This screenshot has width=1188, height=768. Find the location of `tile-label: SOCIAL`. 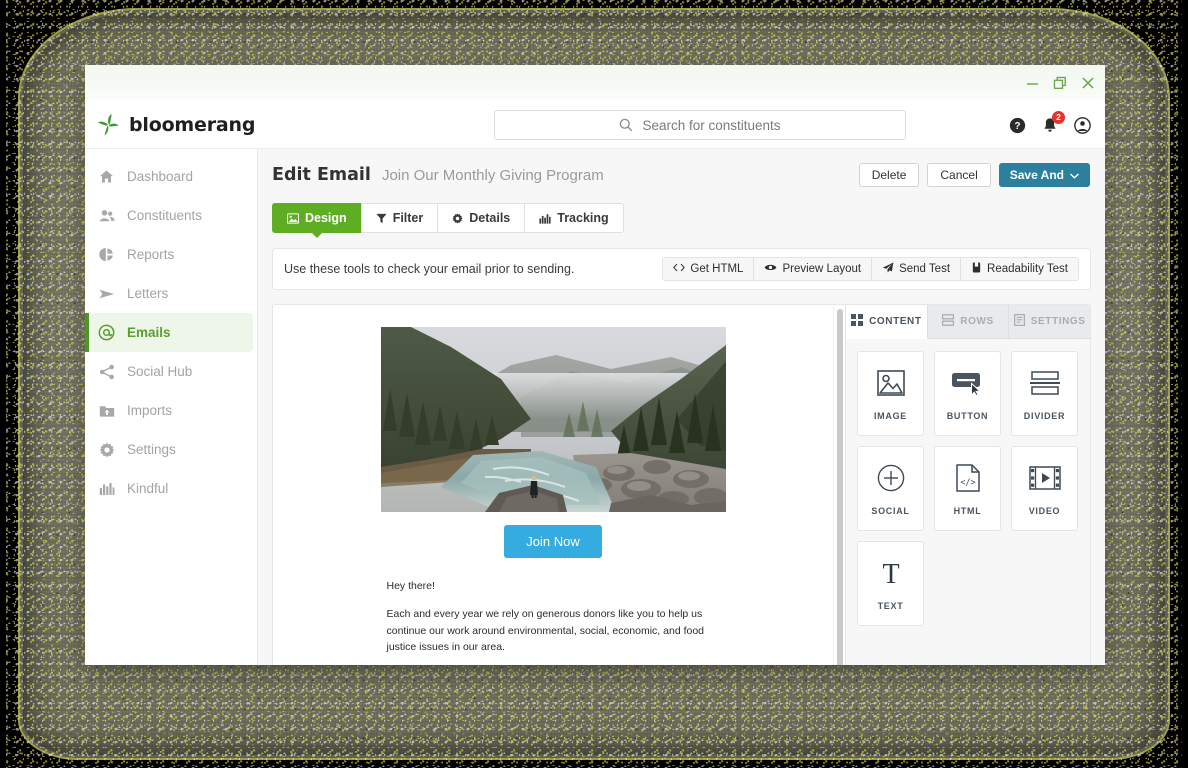

tile-label: SOCIAL is located at coordinates (890, 510).